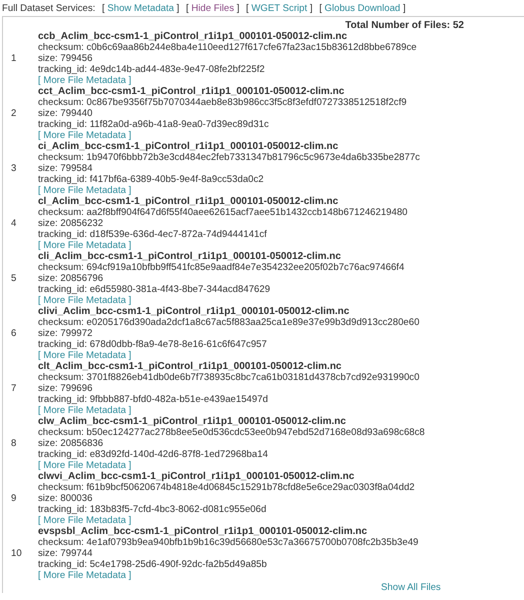 This screenshot has height=600, width=524. Describe the element at coordinates (71, 443) in the screenshot. I see `size-text: size: 20856836` at that location.